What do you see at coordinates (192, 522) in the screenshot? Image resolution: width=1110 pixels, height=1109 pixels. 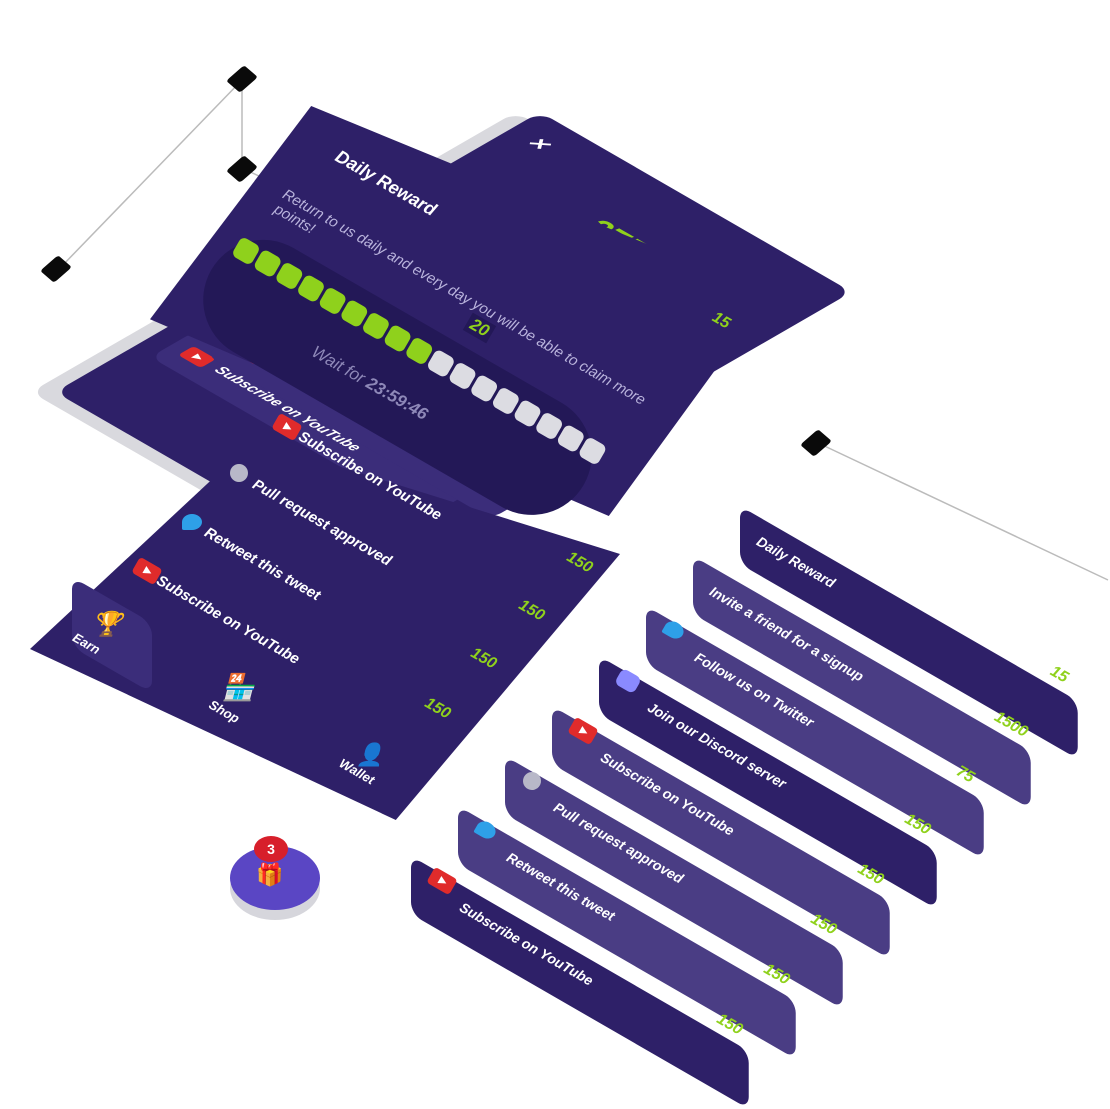 I see `twitter-icon` at bounding box center [192, 522].